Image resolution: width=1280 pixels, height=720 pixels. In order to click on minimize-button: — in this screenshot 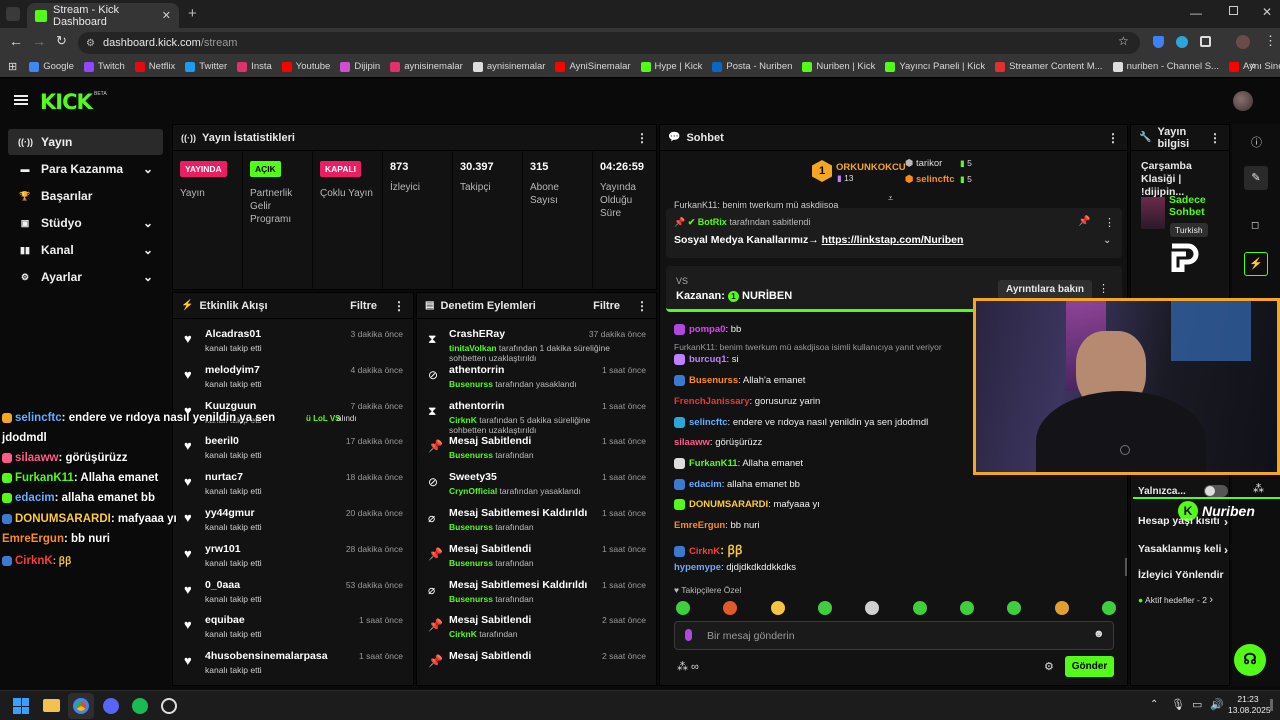, I will do `click(1196, 13)`.